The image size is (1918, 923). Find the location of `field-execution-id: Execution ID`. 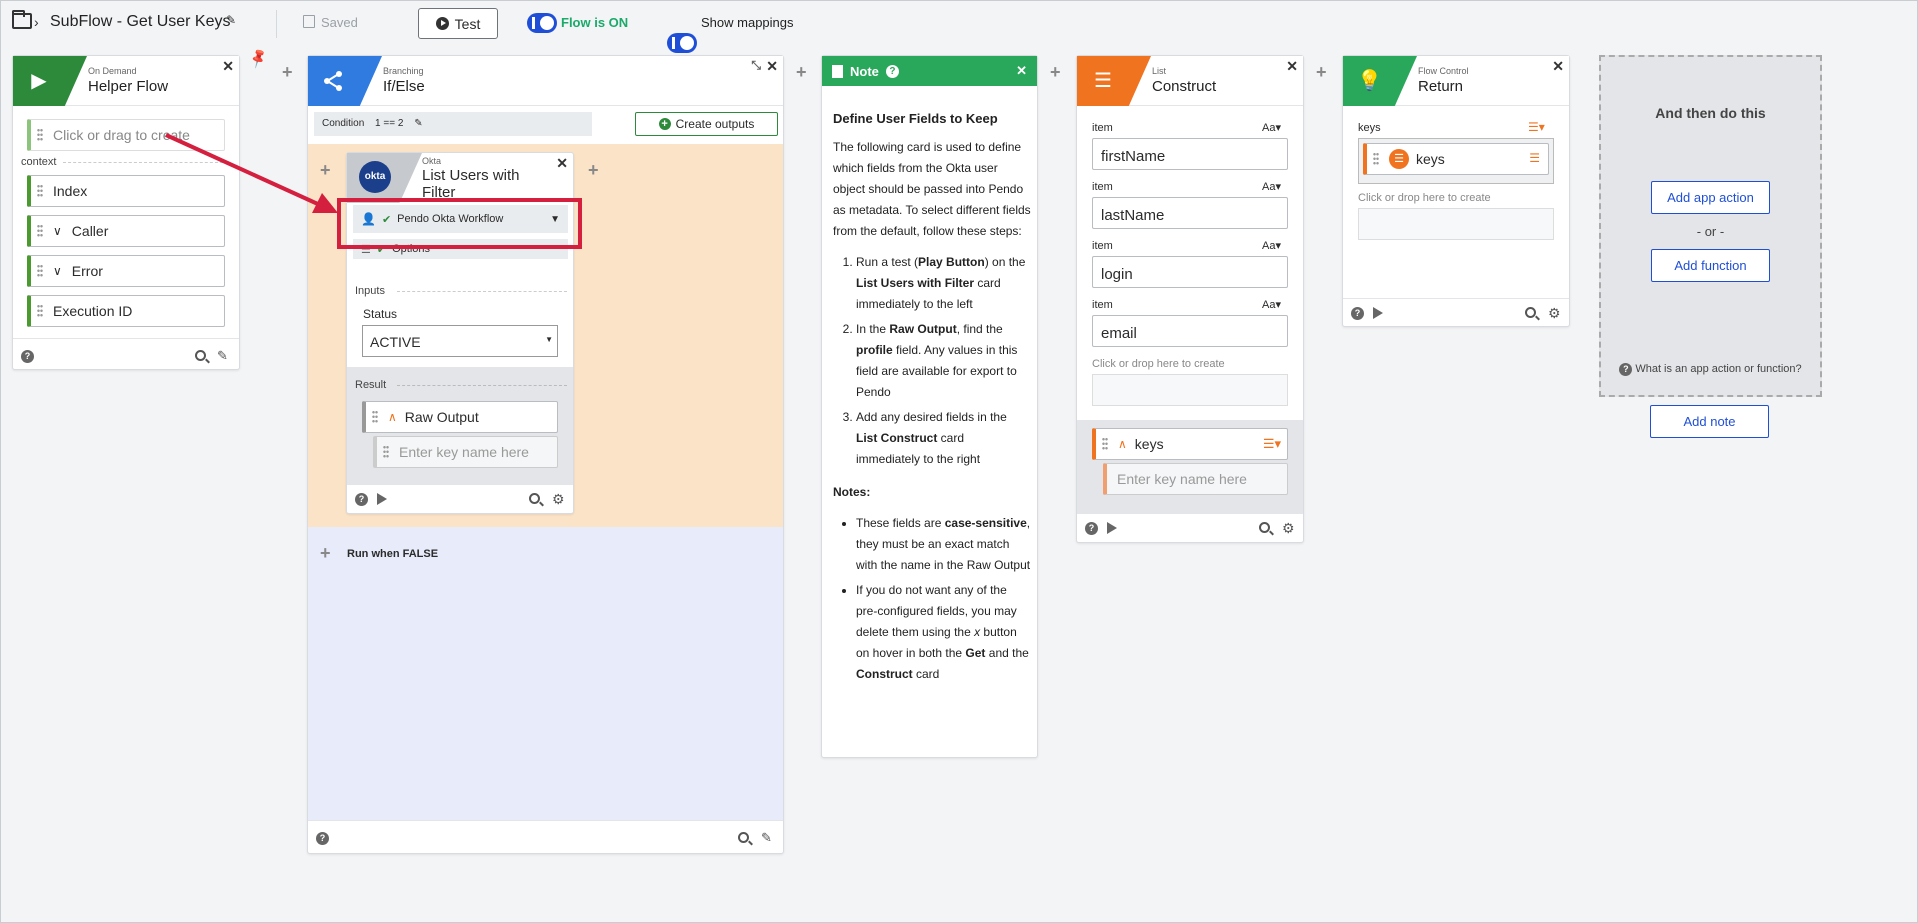

field-execution-id: Execution ID is located at coordinates (126, 311).